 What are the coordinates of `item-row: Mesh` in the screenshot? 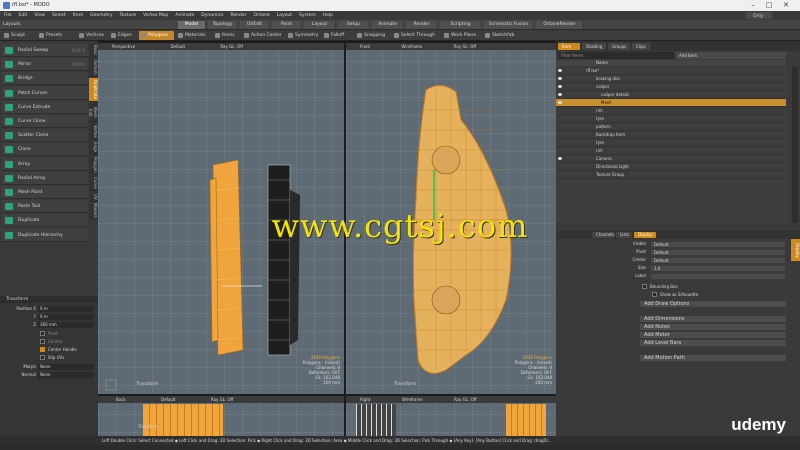 It's located at (671, 103).